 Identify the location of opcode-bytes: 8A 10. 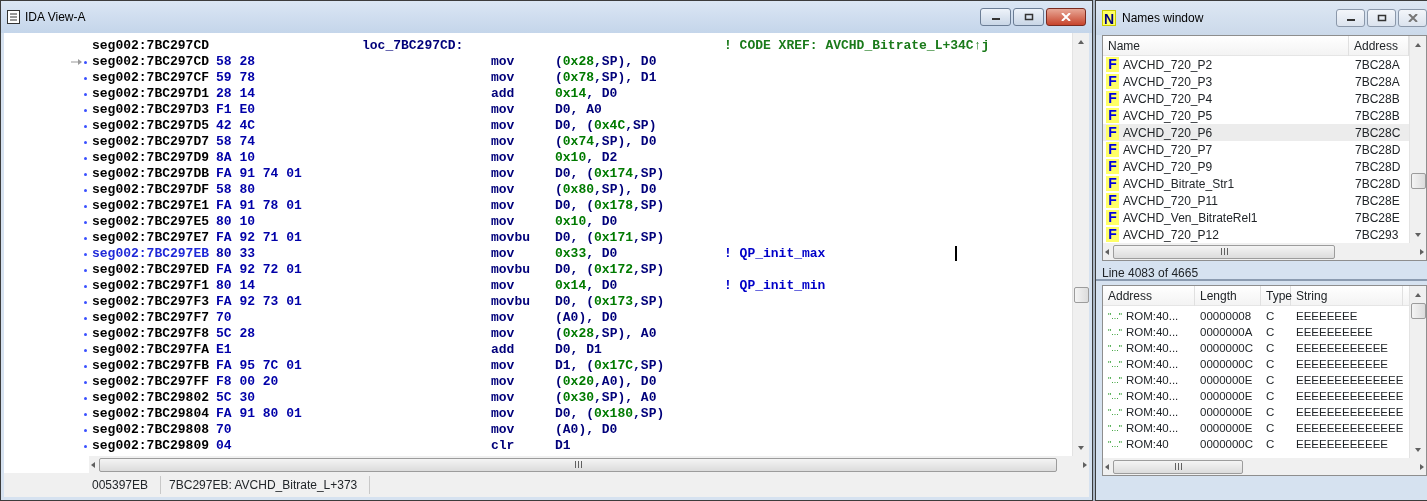
(236, 158).